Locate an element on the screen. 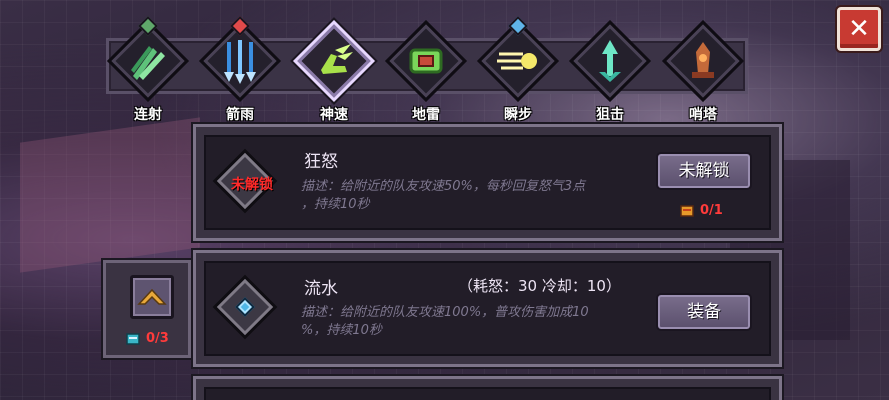  locked-badge-label: 未解锁 is located at coordinates (252, 185).